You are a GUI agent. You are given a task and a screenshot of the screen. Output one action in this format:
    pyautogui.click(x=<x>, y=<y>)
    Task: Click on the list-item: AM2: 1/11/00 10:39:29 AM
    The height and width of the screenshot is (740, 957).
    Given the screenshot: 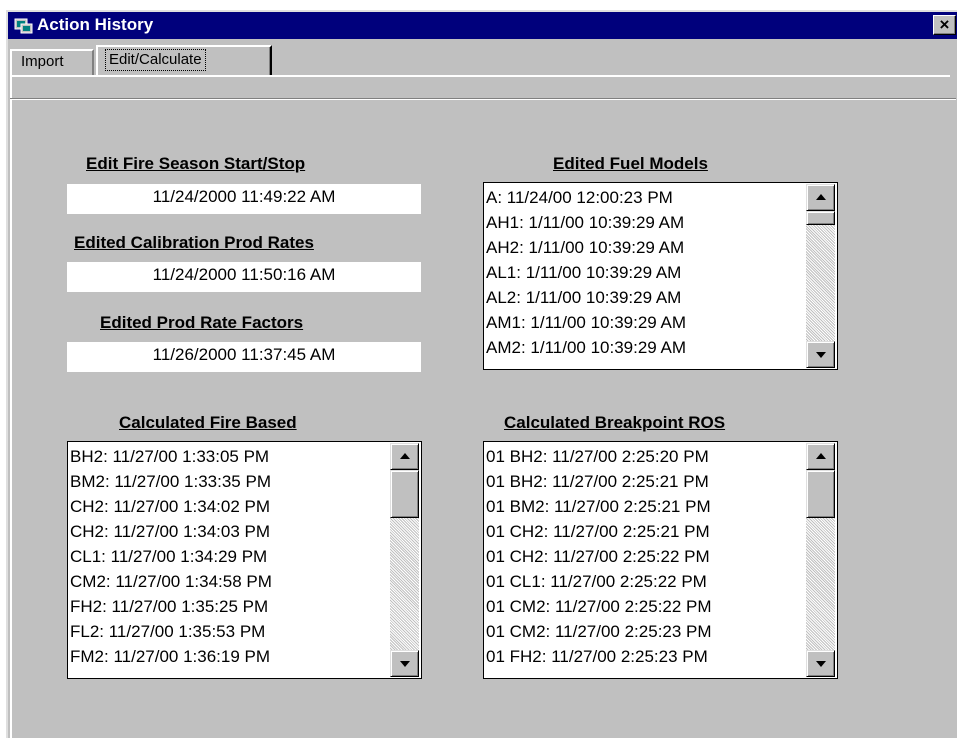 What is the action you would take?
    pyautogui.click(x=586, y=347)
    